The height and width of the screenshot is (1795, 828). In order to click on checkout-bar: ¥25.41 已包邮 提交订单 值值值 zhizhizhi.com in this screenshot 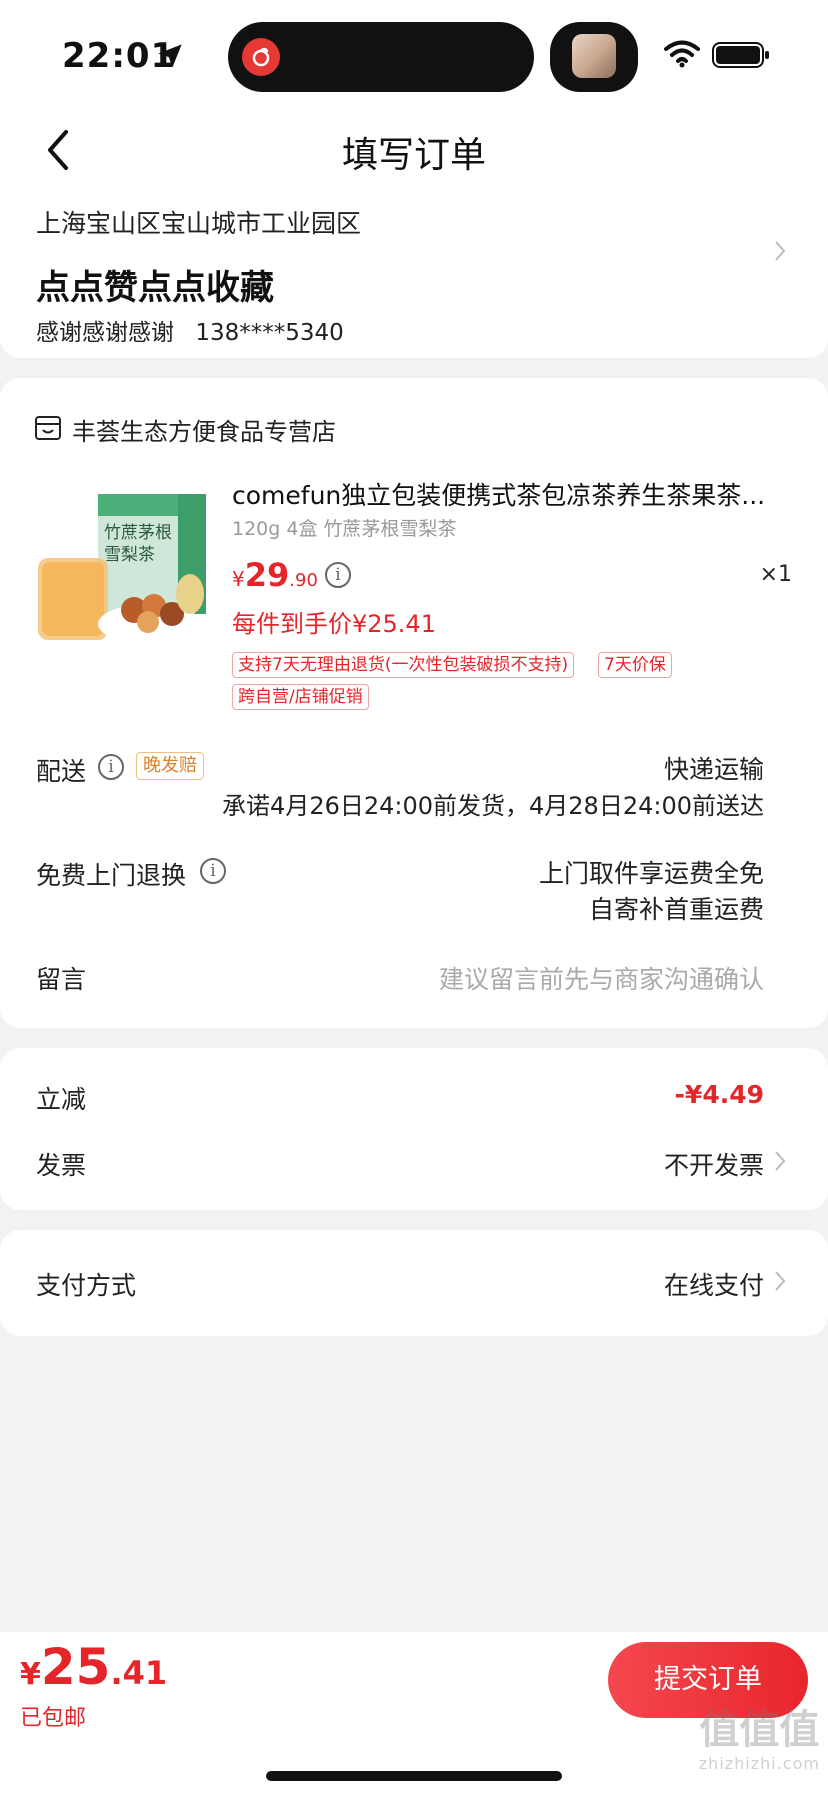, I will do `click(414, 1713)`.